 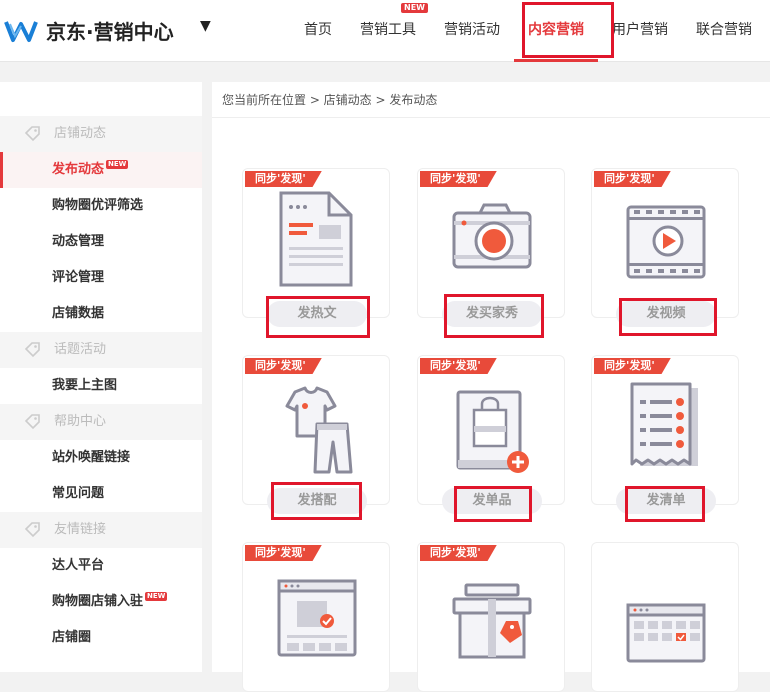 What do you see at coordinates (491, 100) in the screenshot?
I see `breadcrumb: 您当前所在位置 > 店铺动态 > 发布动态` at bounding box center [491, 100].